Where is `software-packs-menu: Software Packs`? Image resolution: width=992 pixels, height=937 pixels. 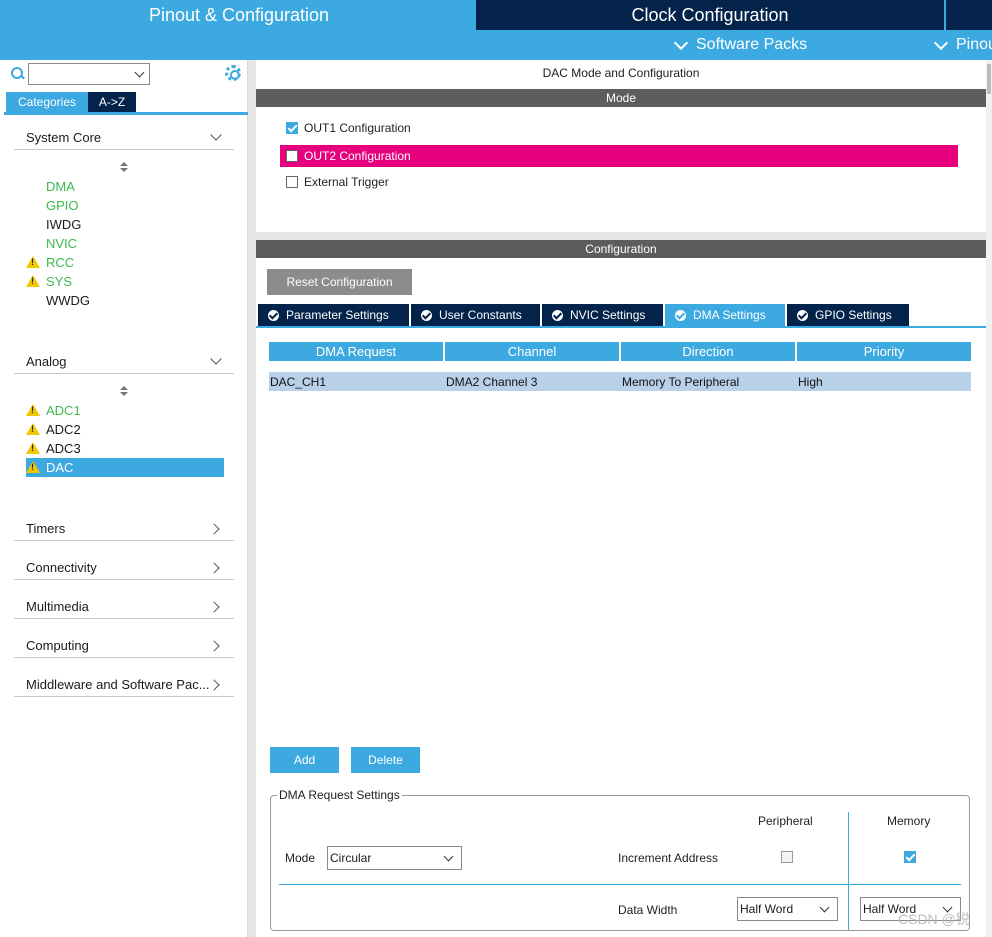 software-packs-menu: Software Packs is located at coordinates (740, 45).